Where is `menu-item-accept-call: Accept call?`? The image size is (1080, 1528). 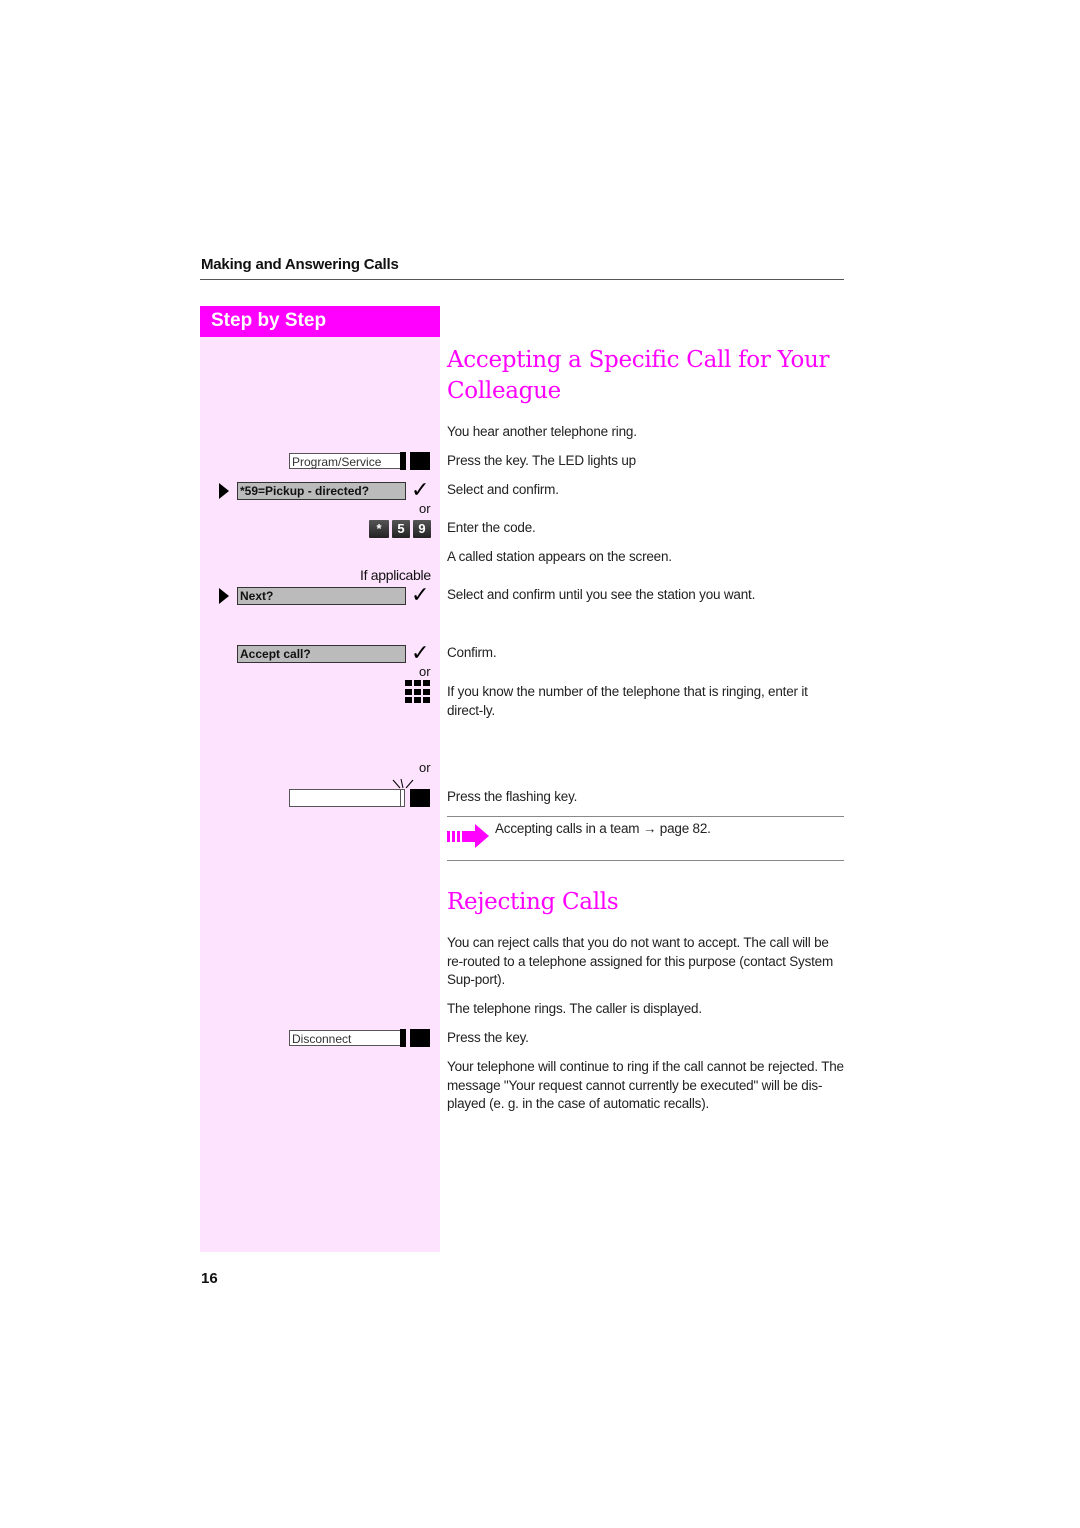 menu-item-accept-call: Accept call? is located at coordinates (321, 654).